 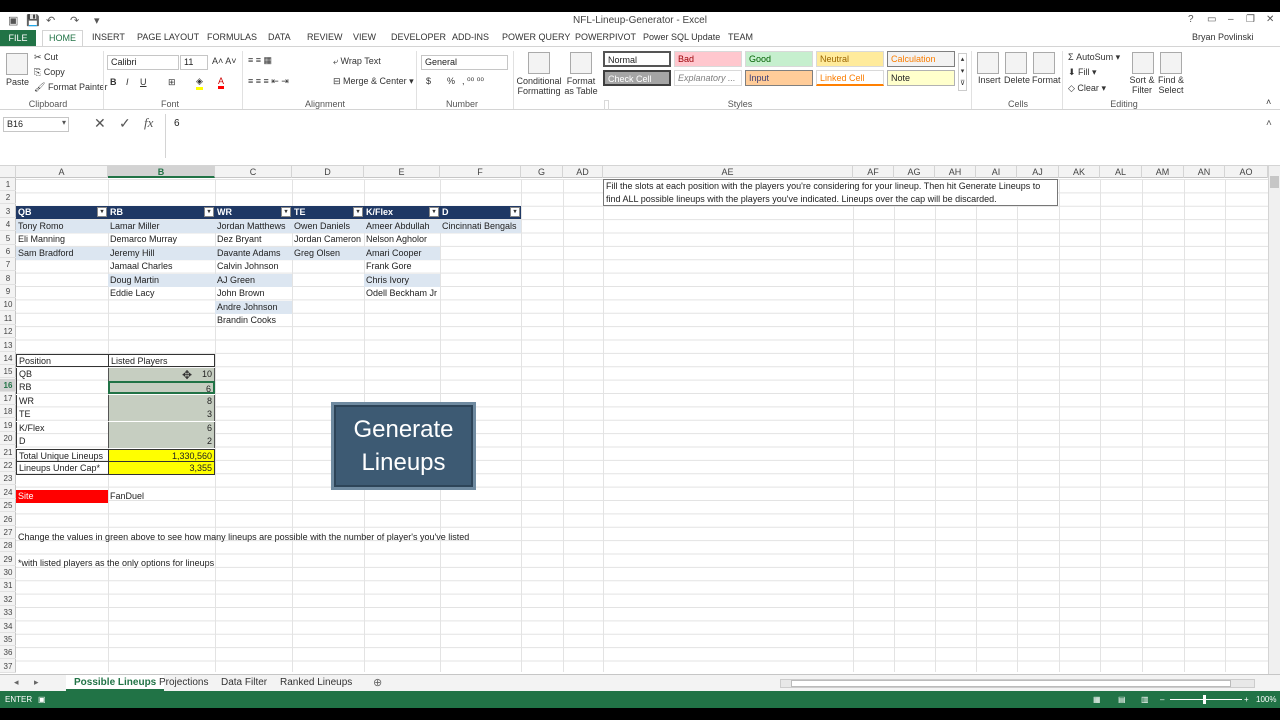 What do you see at coordinates (402, 239) in the screenshot?
I see `table-cell: Nelson Agholor` at bounding box center [402, 239].